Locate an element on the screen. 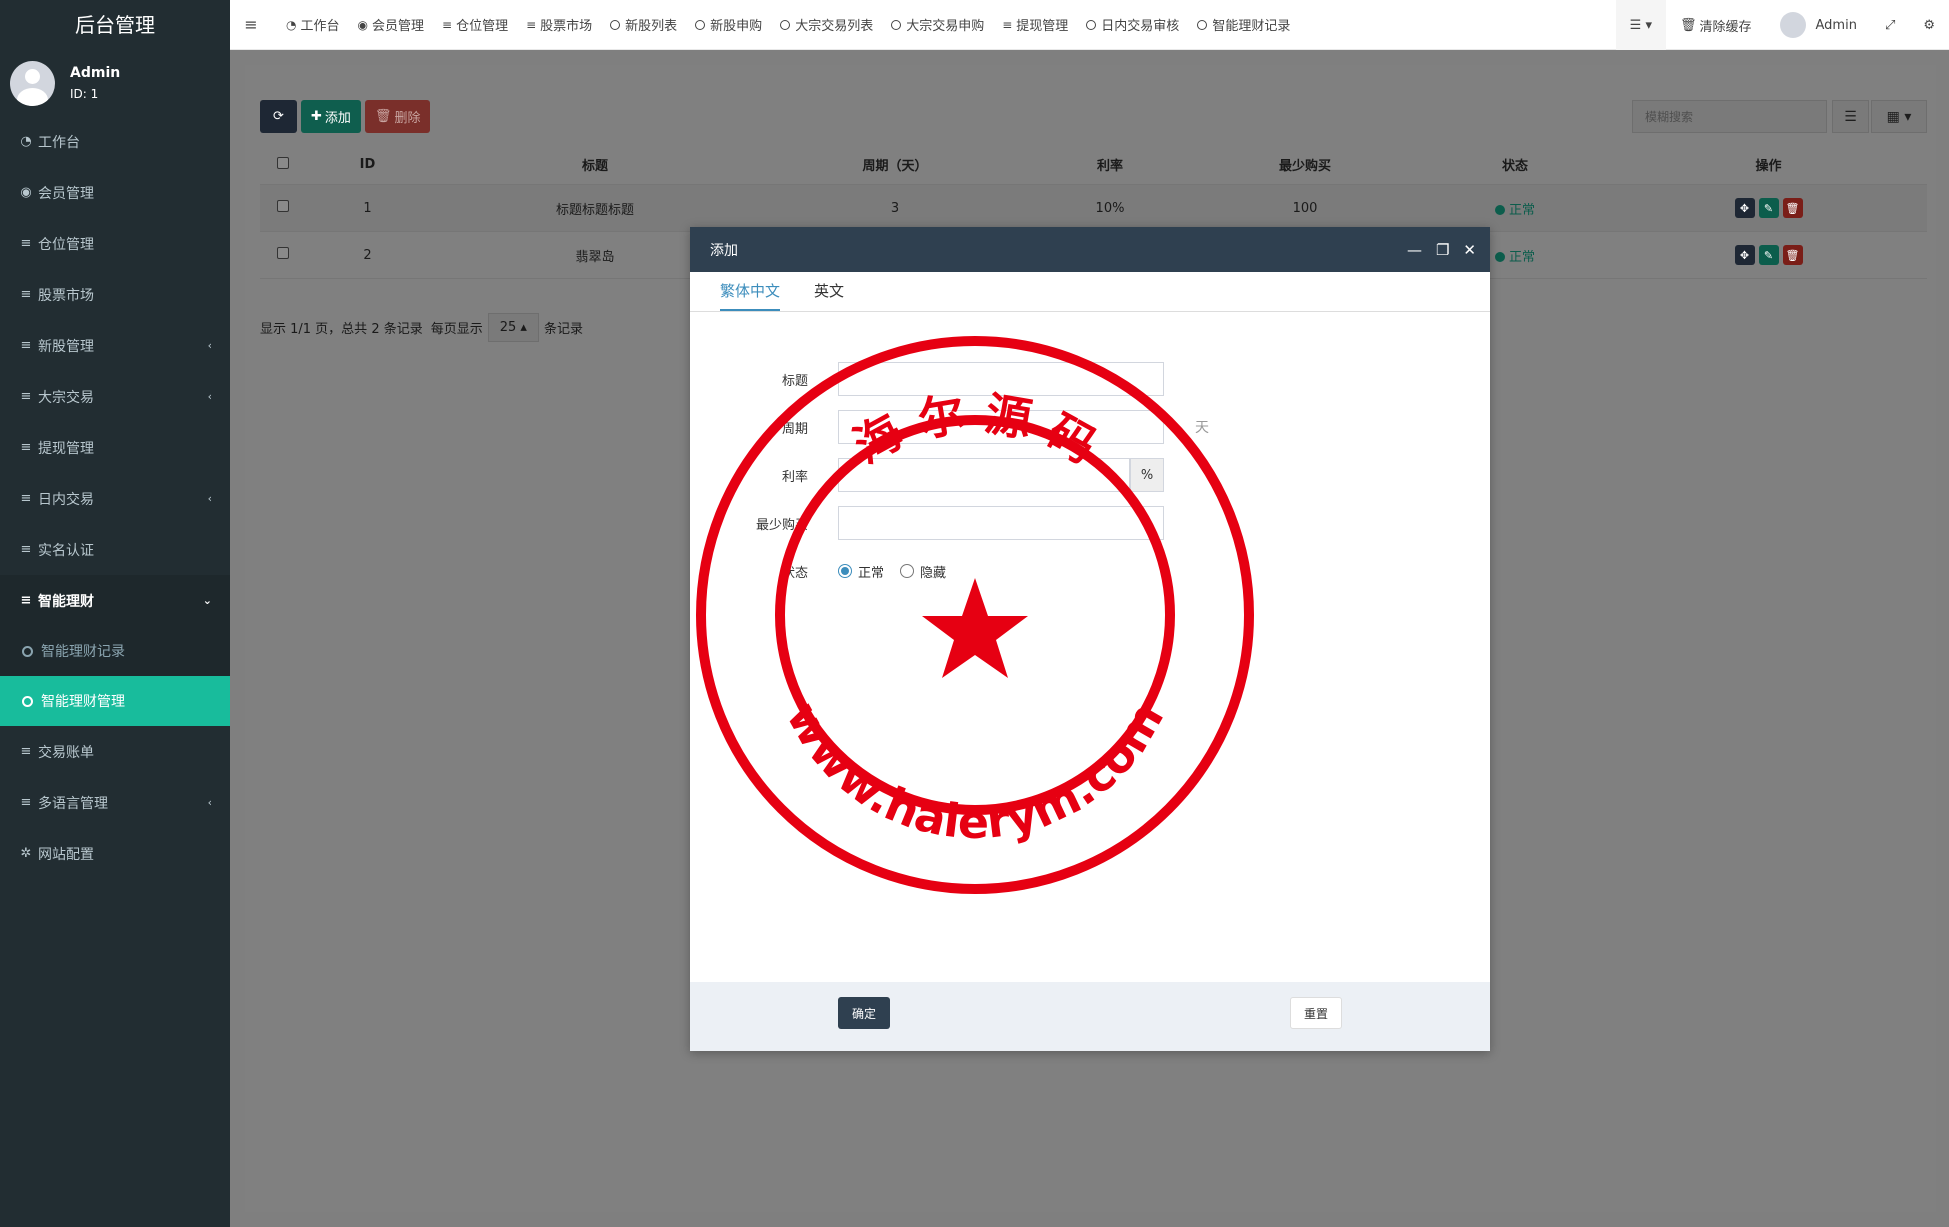 The image size is (1949, 1227). tab-english: 英文 is located at coordinates (829, 291).